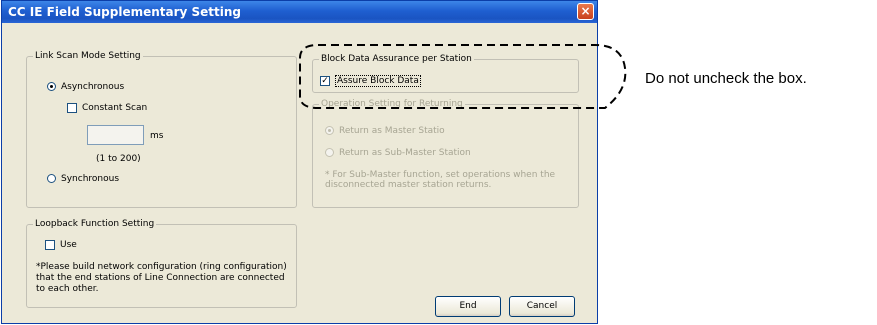 The height and width of the screenshot is (325, 877). Describe the element at coordinates (463, 76) in the screenshot. I see `dashed-callout` at that location.